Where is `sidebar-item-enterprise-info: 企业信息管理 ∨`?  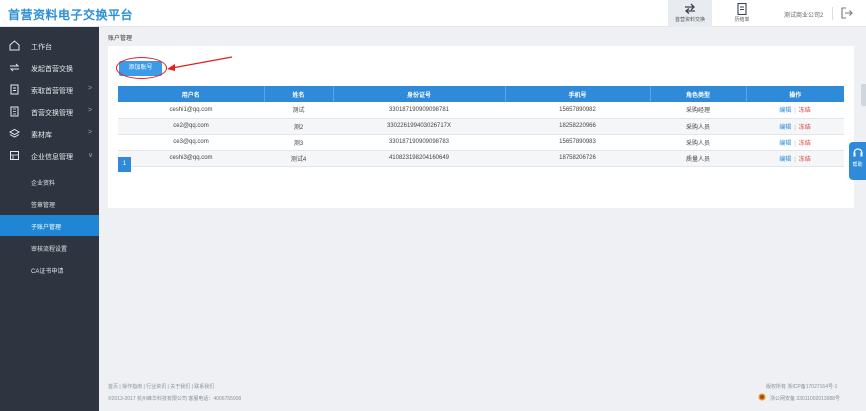
sidebar-item-enterprise-info: 企业信息管理 ∨ is located at coordinates (49, 156).